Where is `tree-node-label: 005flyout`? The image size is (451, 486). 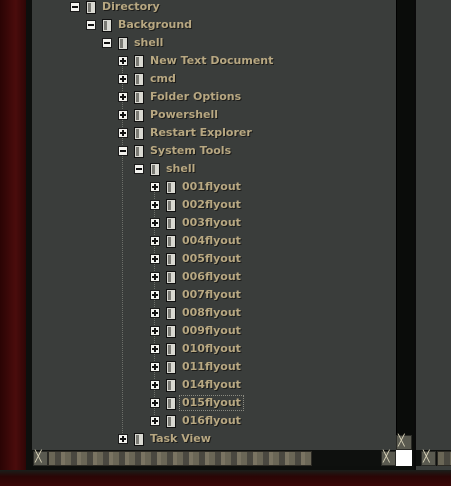
tree-node-label: 005flyout is located at coordinates (211, 258).